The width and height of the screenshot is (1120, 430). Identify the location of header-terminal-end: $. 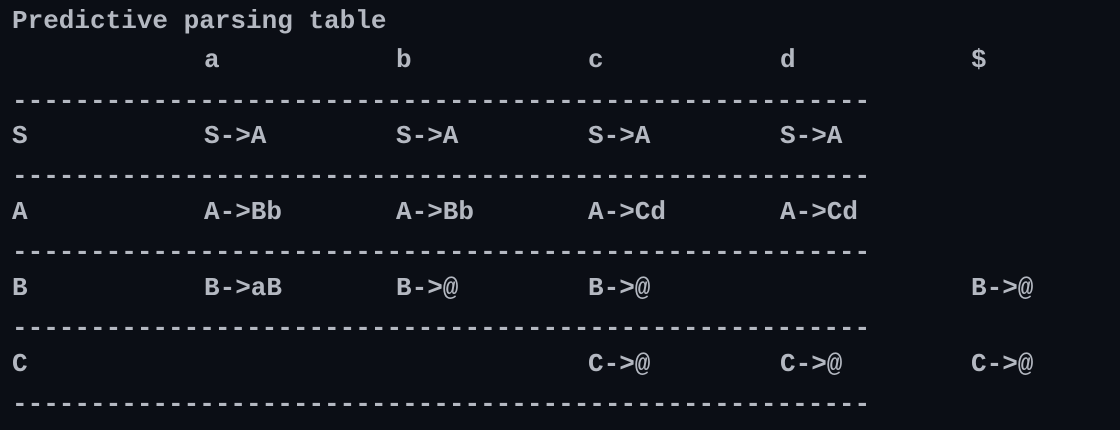
(979, 60).